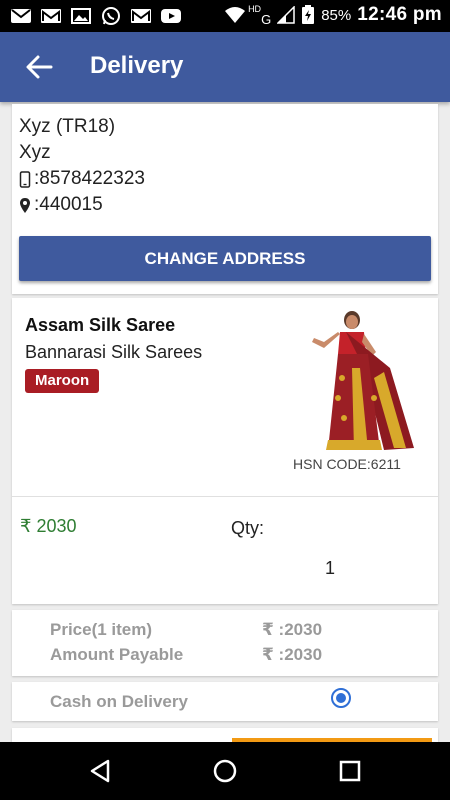  I want to click on product-name: Assam Silk Saree, so click(100, 325).